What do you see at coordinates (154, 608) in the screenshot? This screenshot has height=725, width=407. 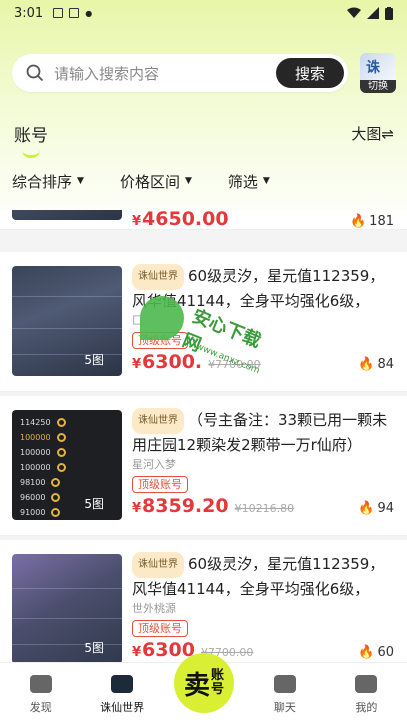 I see `seller-name: 世外桃源` at bounding box center [154, 608].